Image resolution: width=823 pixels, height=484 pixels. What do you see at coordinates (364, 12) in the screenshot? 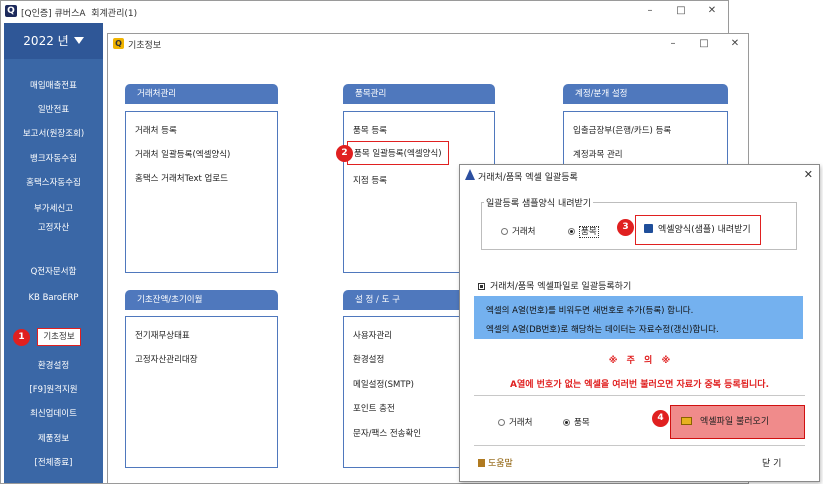
I see `main-titlebar: Q [Q인증] 큐버스A 회계관리(1) – □ ✕` at bounding box center [364, 12].